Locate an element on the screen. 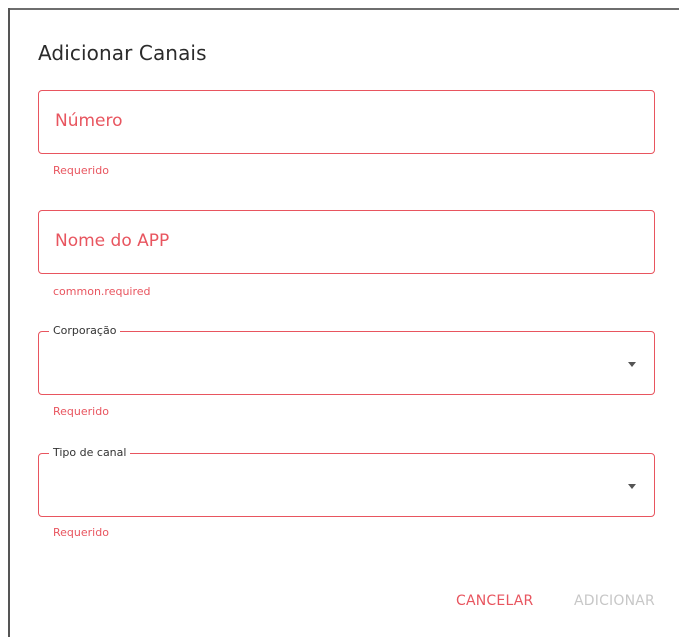 The height and width of the screenshot is (637, 679). nome-app-input is located at coordinates (346, 242).